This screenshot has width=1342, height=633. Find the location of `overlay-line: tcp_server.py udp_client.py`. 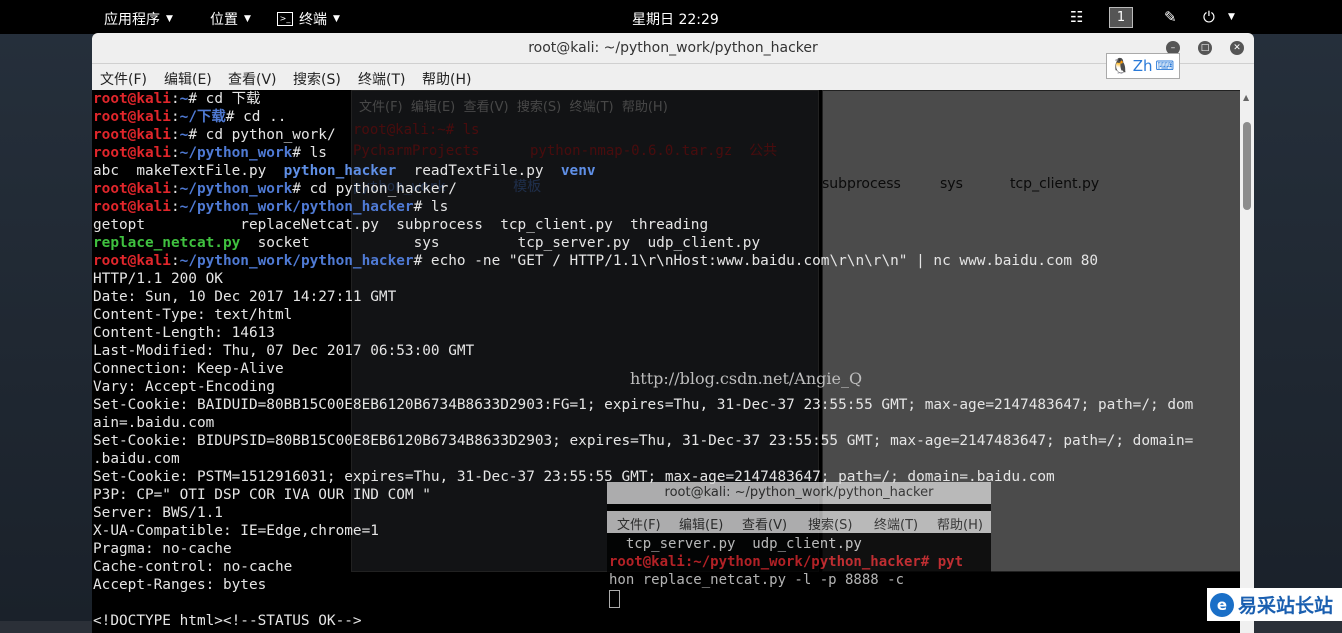

overlay-line: tcp_server.py udp_client.py is located at coordinates (735, 544).